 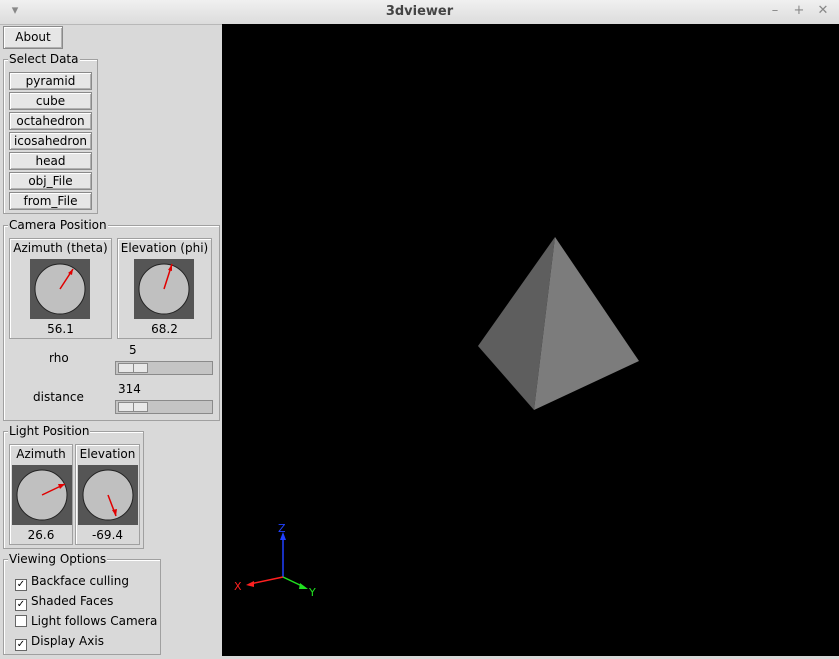 What do you see at coordinates (50, 201) in the screenshot?
I see `from-file-button: from_File` at bounding box center [50, 201].